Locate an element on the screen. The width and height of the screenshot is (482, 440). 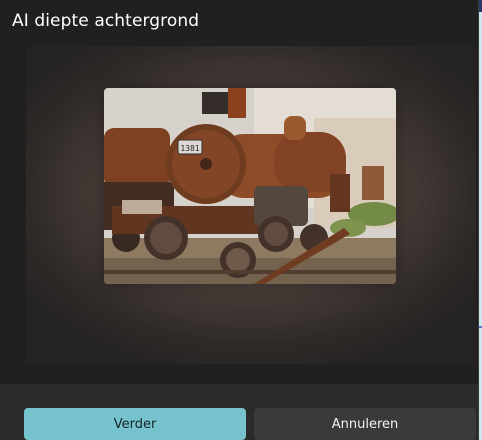
cancel-button: Annuleren is located at coordinates (365, 424).